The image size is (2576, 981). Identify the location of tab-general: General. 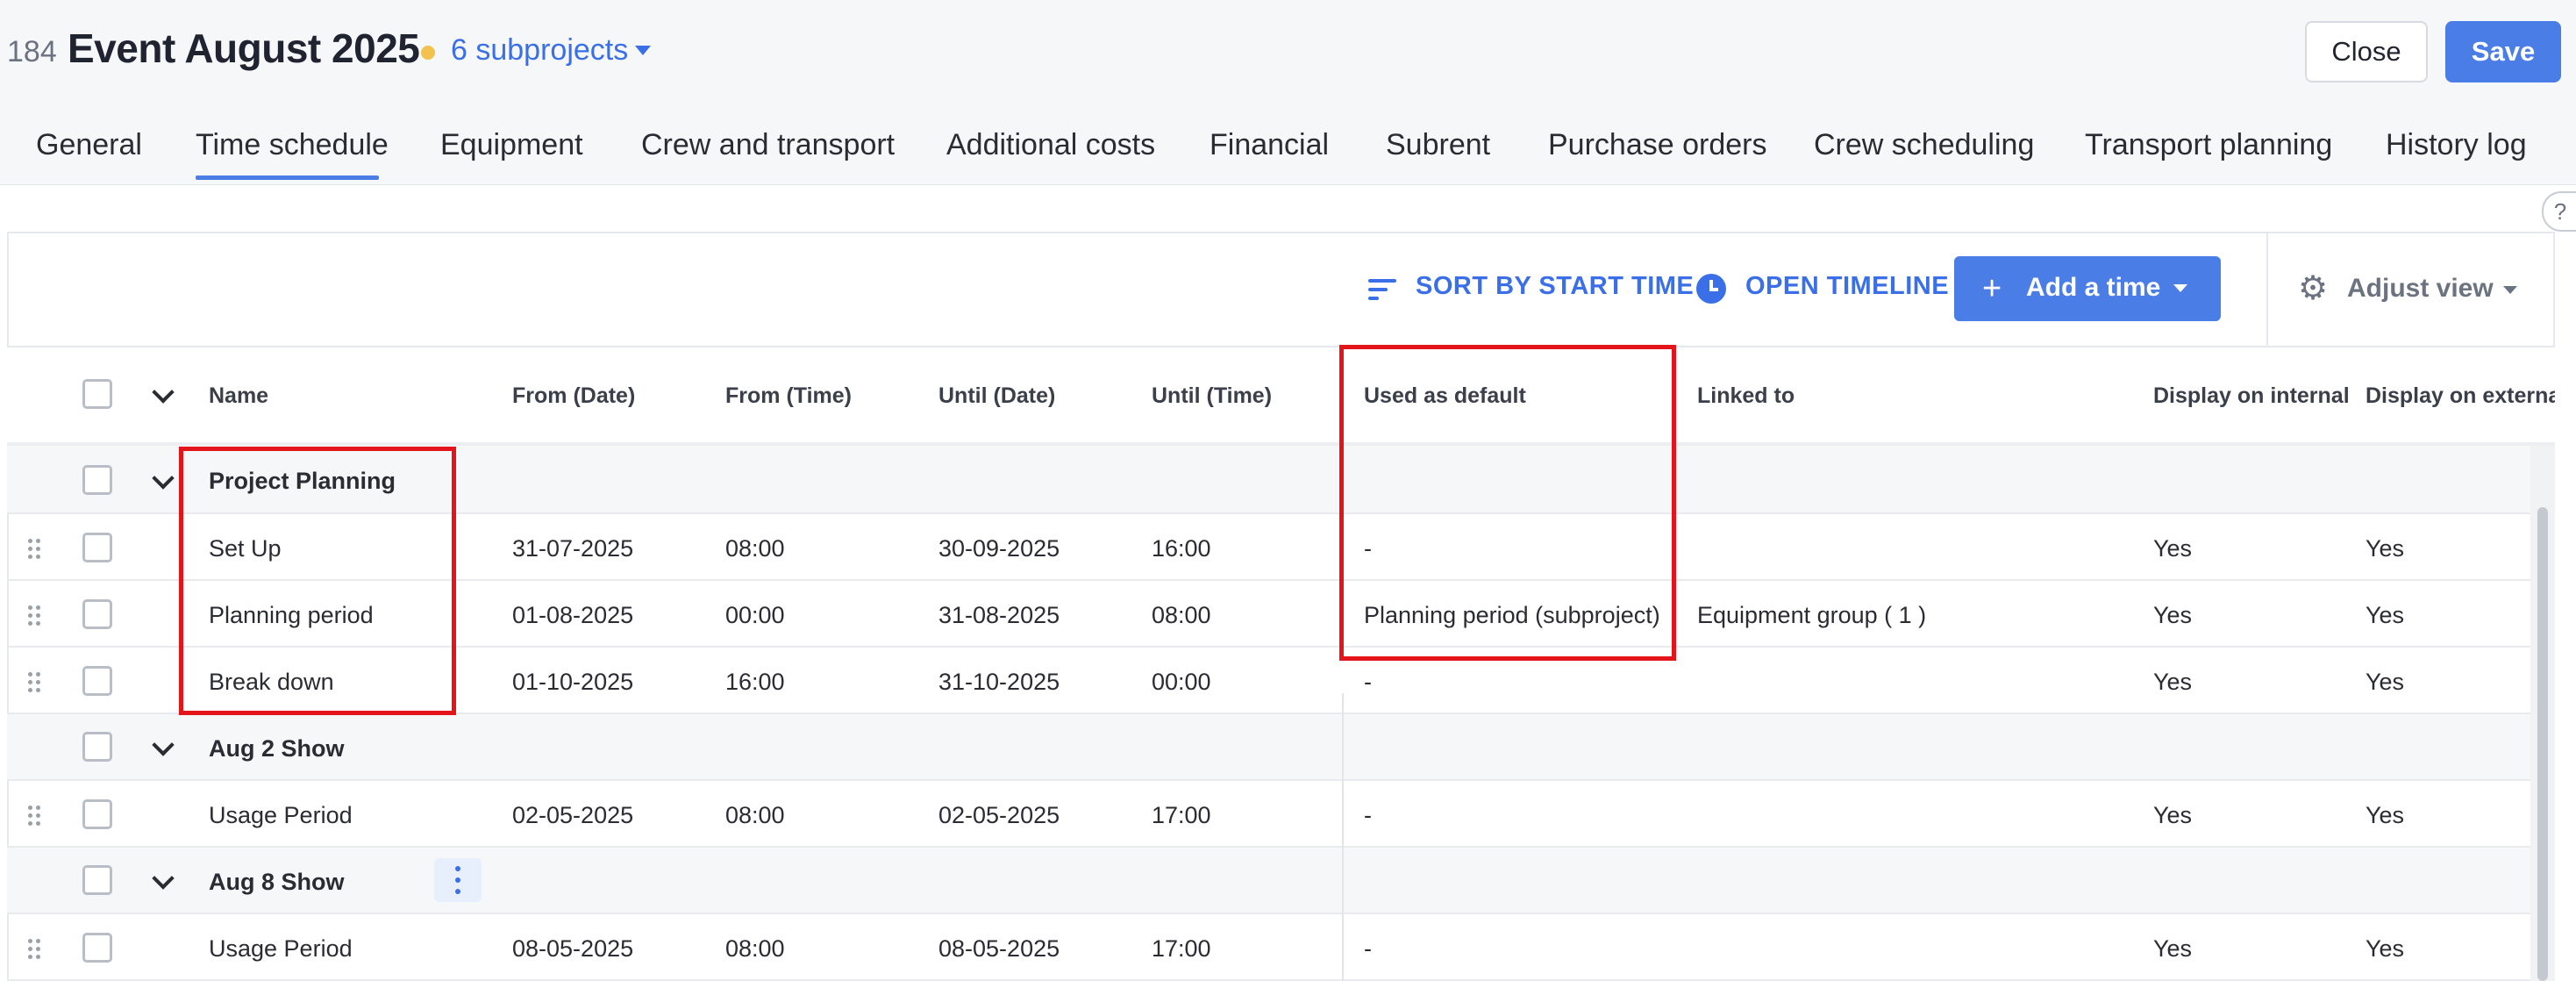
(89, 145).